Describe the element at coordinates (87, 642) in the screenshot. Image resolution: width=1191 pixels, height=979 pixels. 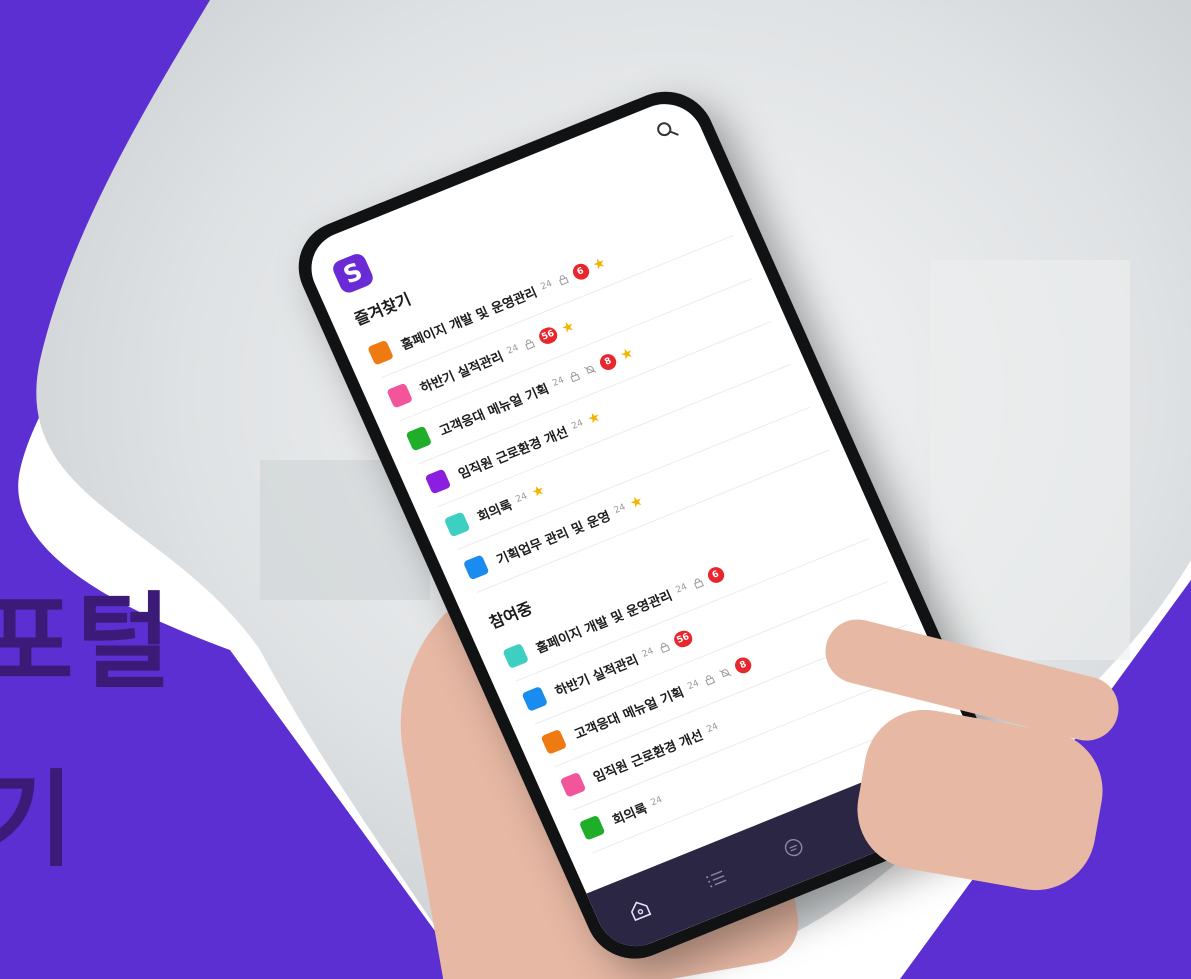
I see `hero-headline-line1: 포털` at that location.